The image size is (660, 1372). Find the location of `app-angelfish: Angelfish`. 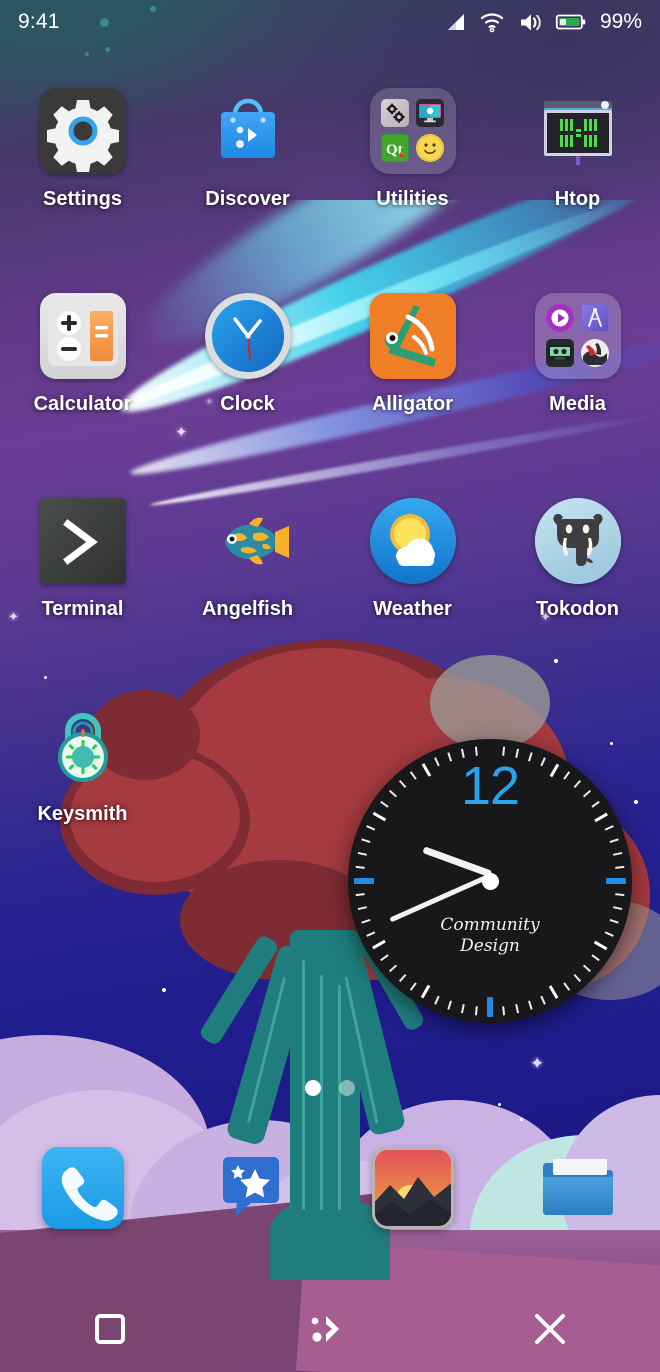

app-angelfish: Angelfish is located at coordinates (247, 600).